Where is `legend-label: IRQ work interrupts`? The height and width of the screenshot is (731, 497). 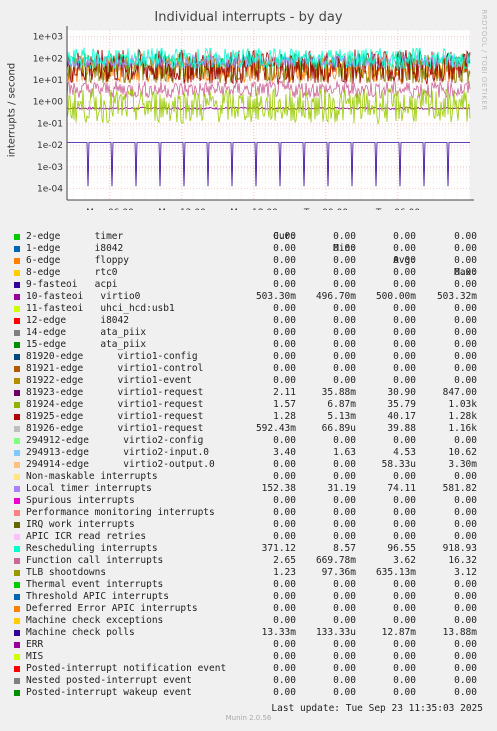
legend-label: IRQ work interrupts is located at coordinates (80, 524).